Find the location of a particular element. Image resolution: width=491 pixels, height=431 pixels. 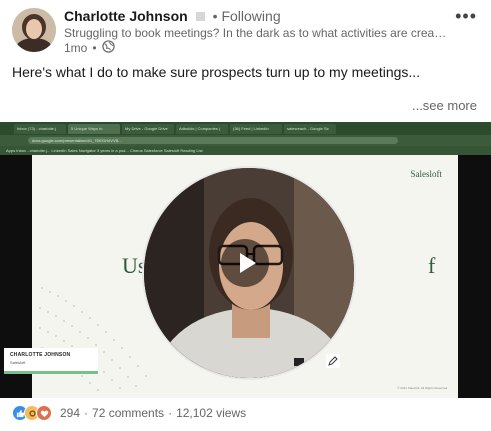

browser-tab: My Drive - Google Drive is located at coordinates (148, 128).